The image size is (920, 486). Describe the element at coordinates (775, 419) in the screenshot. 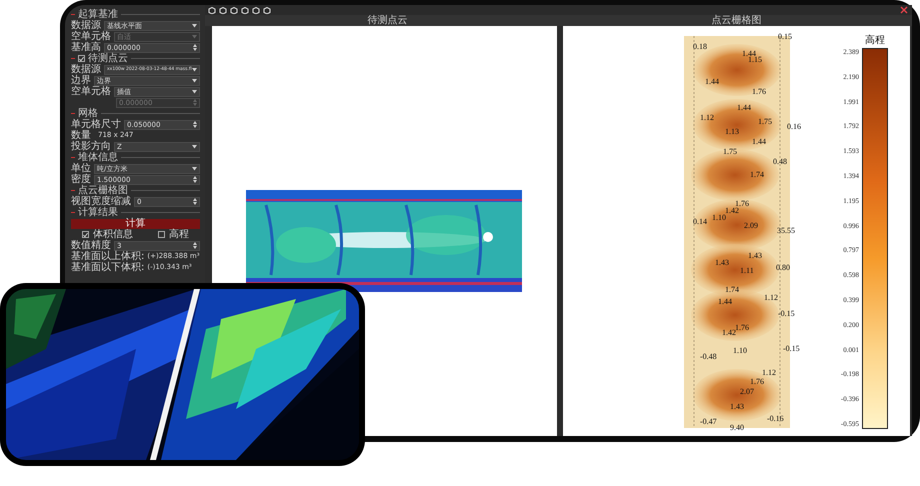

I see `elevation-label: -0.16` at that location.